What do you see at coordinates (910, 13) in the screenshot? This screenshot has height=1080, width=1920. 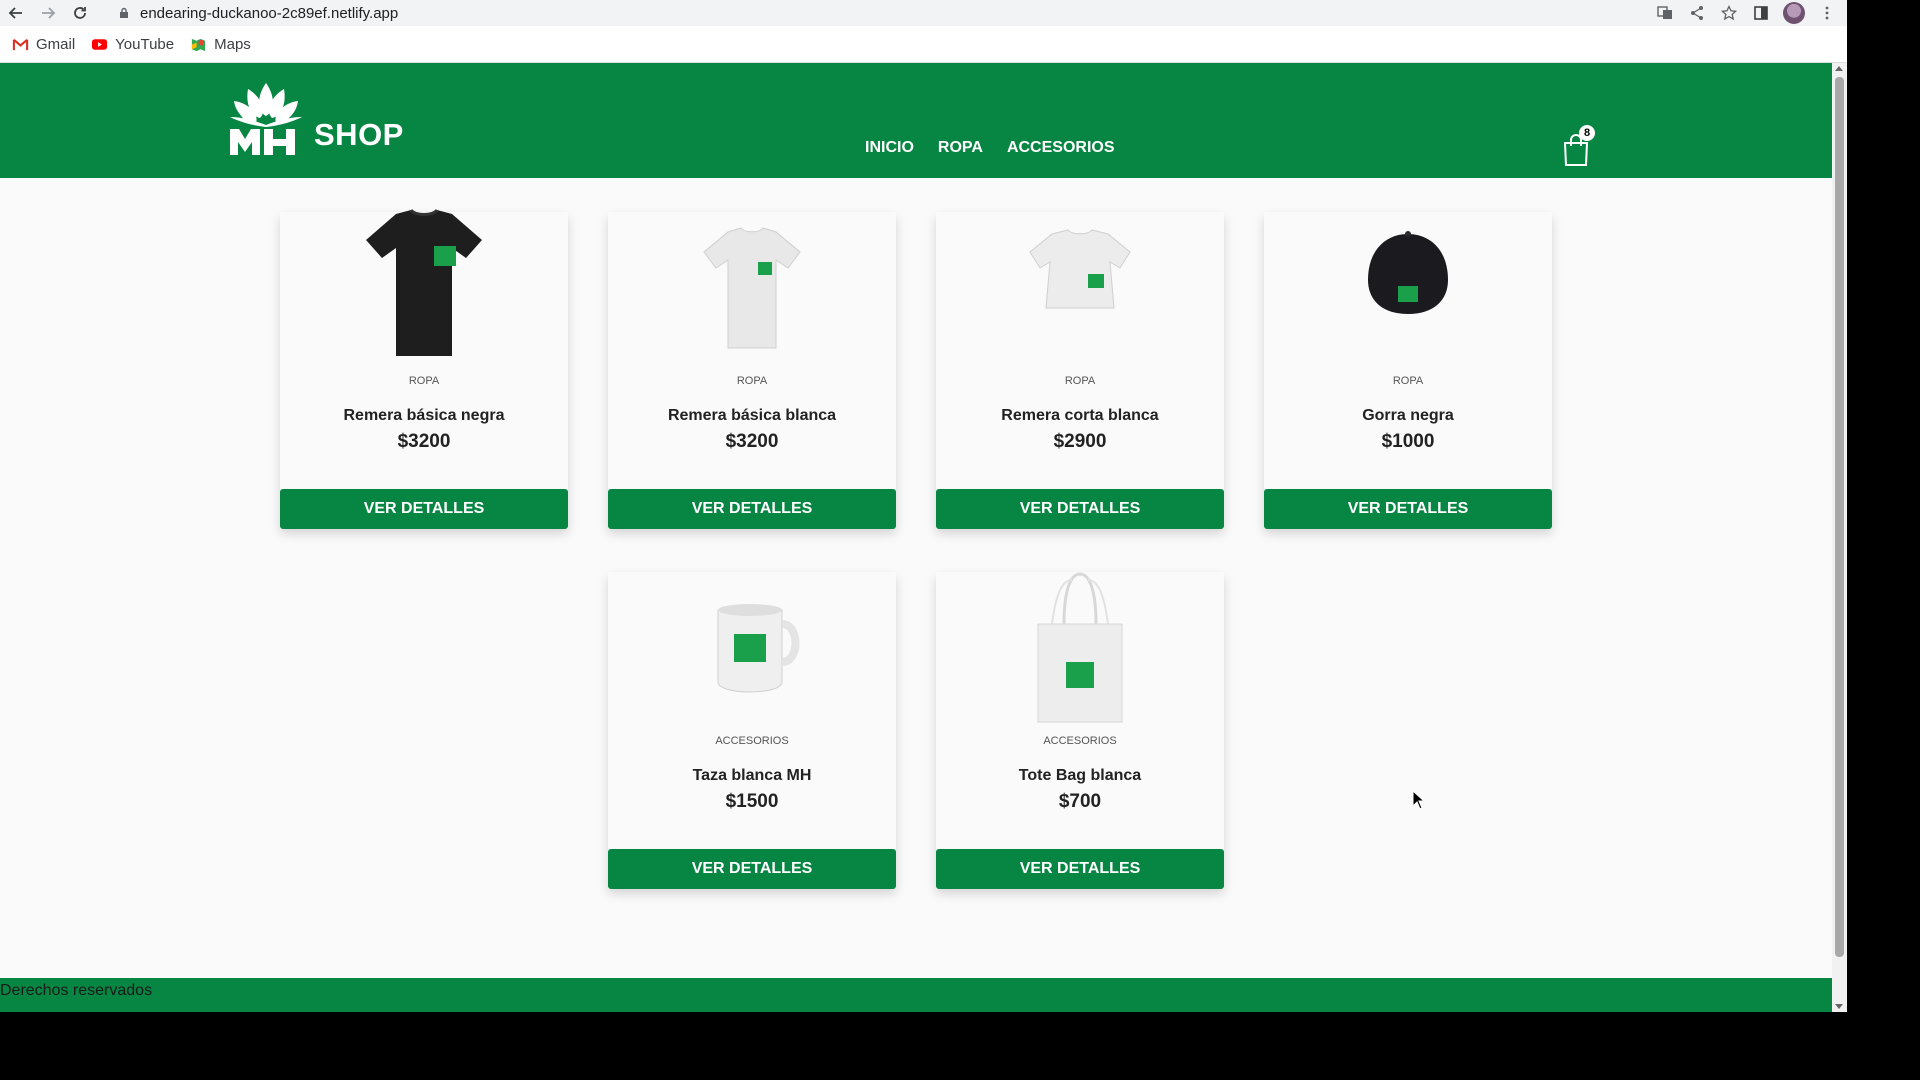 I see `address-bar: endearing-duckanoo-2c89ef.netlify.app` at bounding box center [910, 13].